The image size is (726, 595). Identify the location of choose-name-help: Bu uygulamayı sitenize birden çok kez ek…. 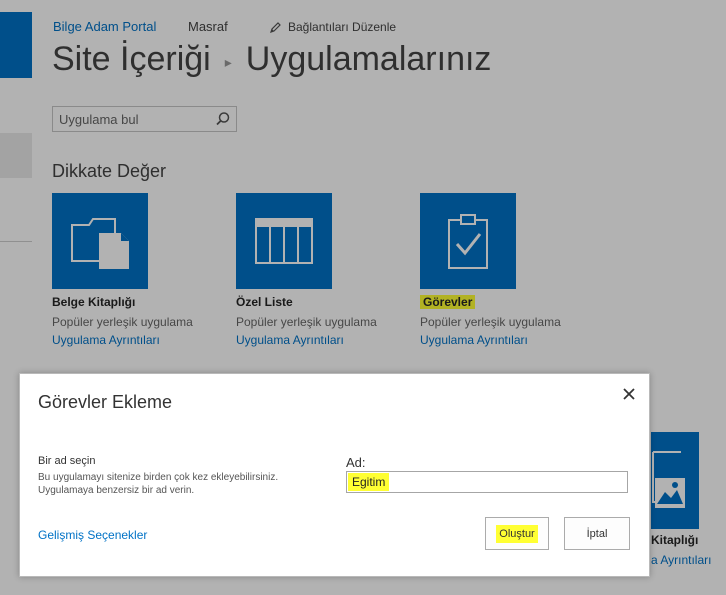
(158, 484).